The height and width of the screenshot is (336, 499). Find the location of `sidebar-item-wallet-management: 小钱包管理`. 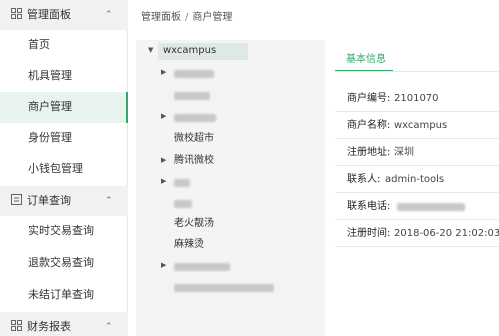

sidebar-item-wallet-management: 小钱包管理 is located at coordinates (64, 169).